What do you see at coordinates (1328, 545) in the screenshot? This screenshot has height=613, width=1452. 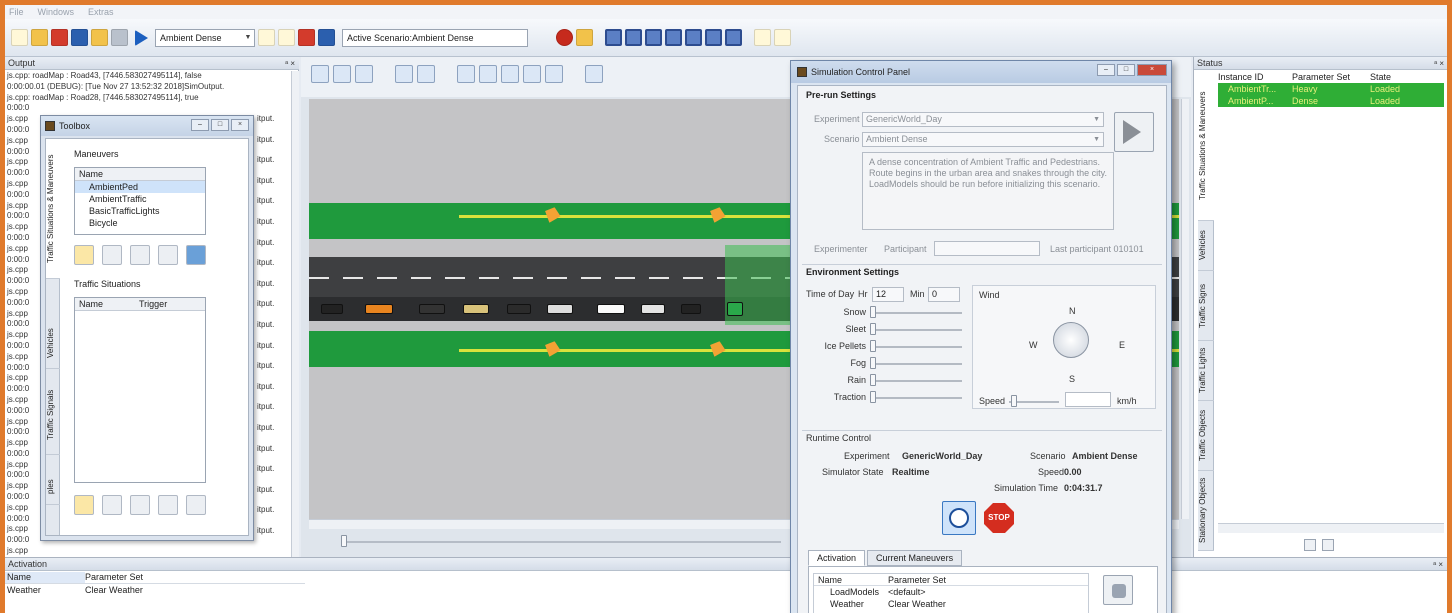 I see `delete-icon` at bounding box center [1328, 545].